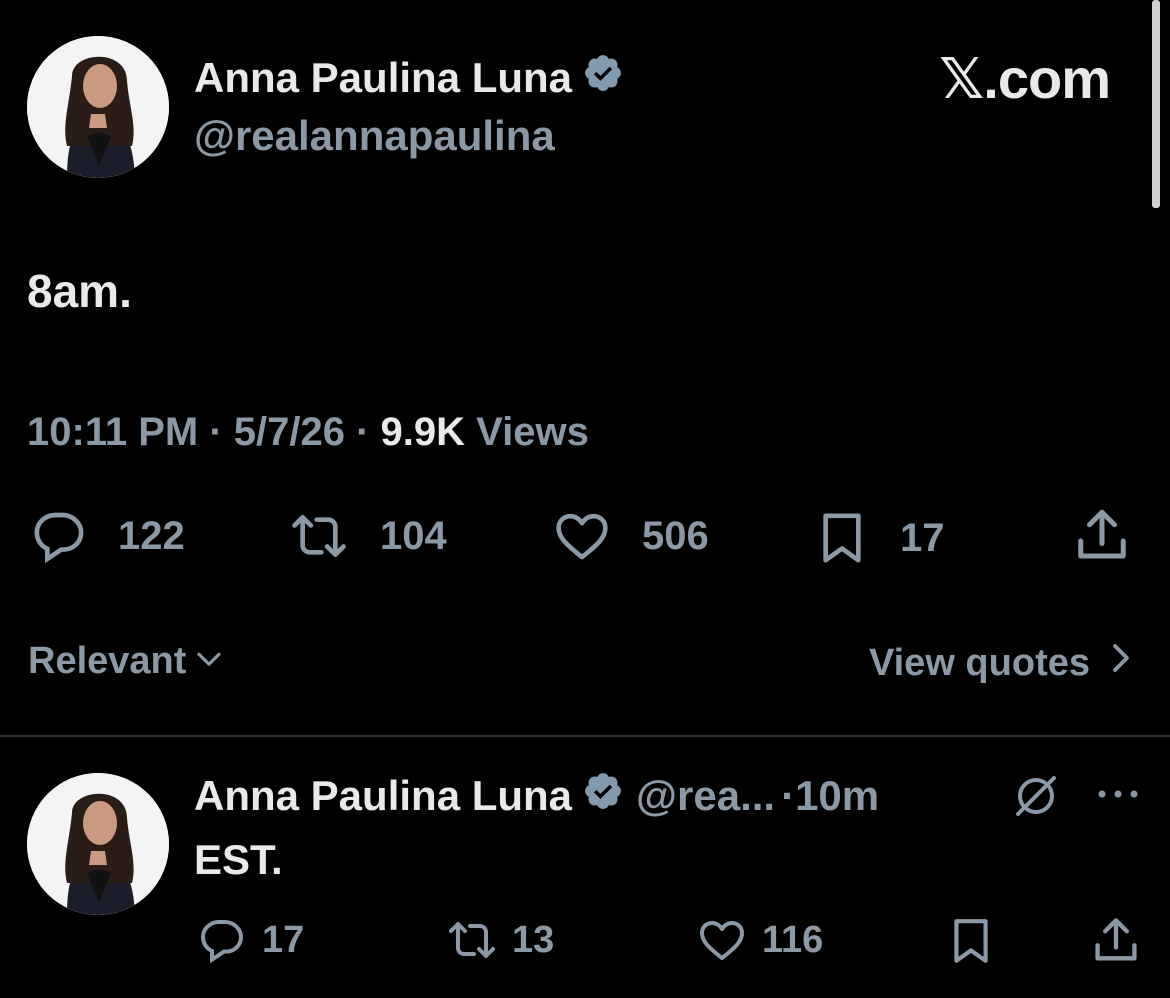 The image size is (1170, 998). Describe the element at coordinates (675, 535) in the screenshot. I see `like-count: 506` at that location.